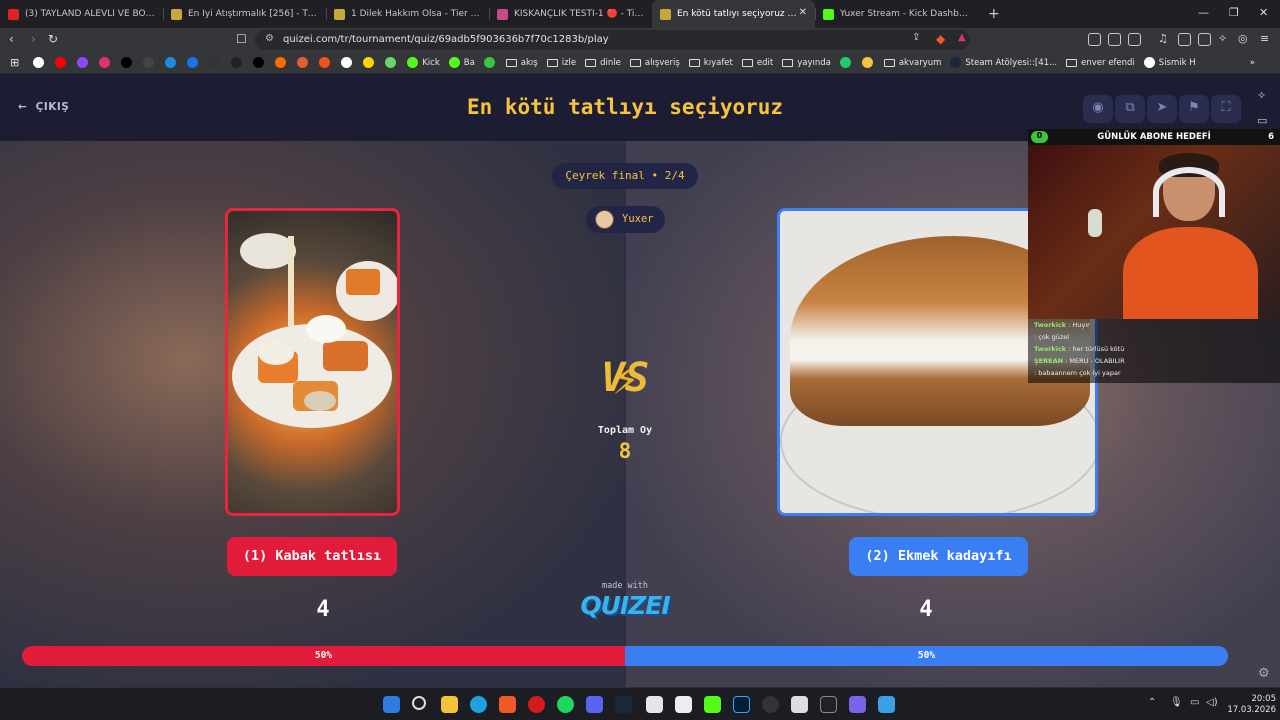 This screenshot has height=720, width=1280. Describe the element at coordinates (1252, 63) in the screenshot. I see `bookmarks-more-icon: »` at that location.